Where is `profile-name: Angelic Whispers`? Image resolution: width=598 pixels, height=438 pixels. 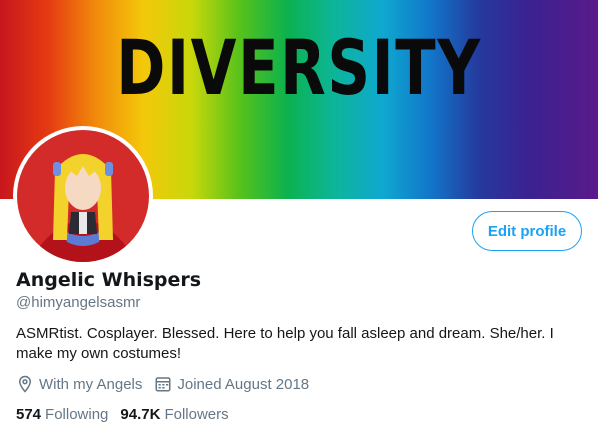
profile-name: Angelic Whispers is located at coordinates (109, 280).